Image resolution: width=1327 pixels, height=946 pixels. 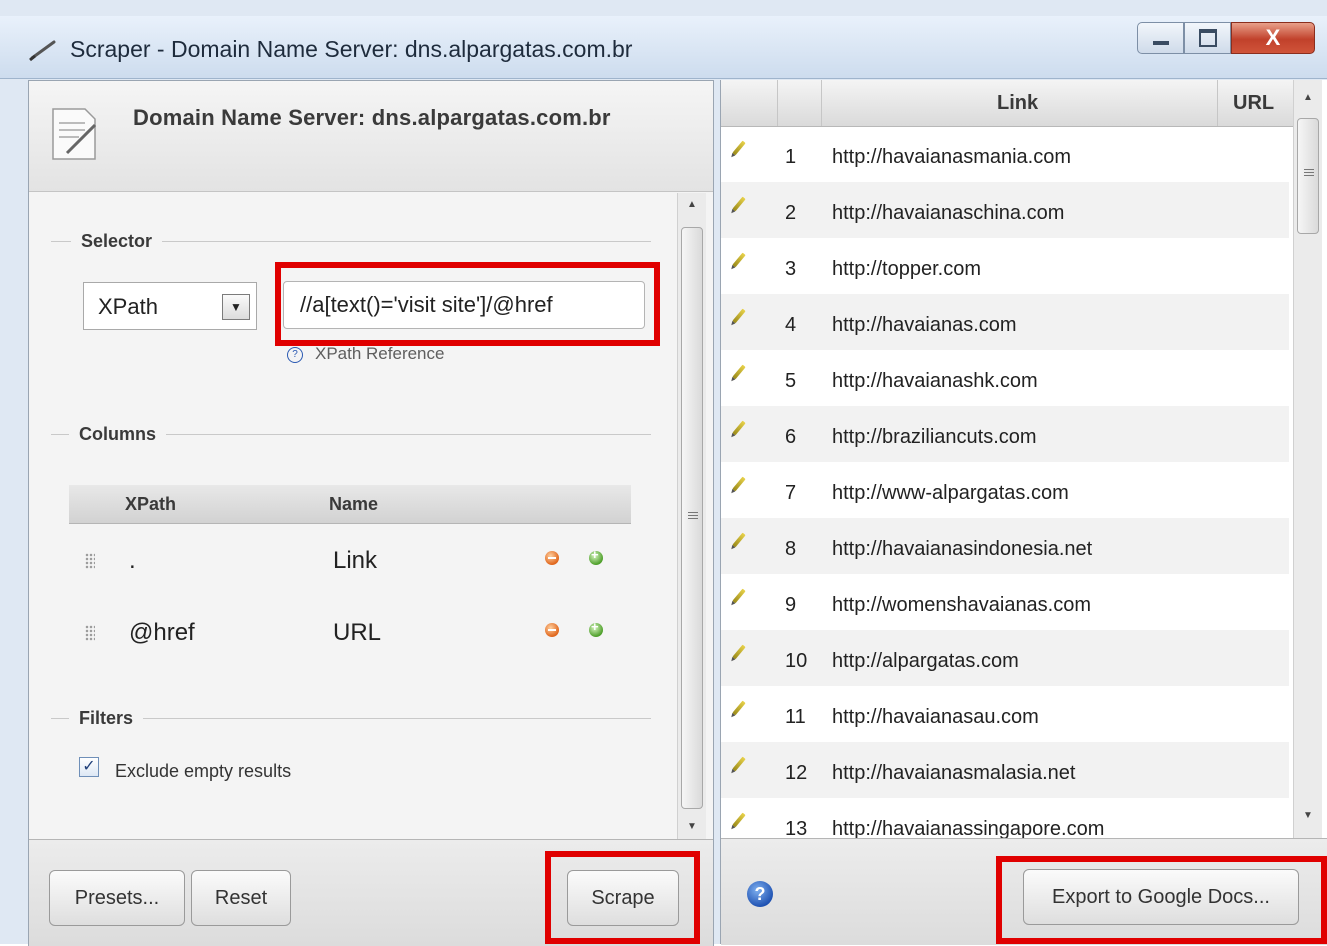 I want to click on columns-legend: Columns, so click(x=118, y=434).